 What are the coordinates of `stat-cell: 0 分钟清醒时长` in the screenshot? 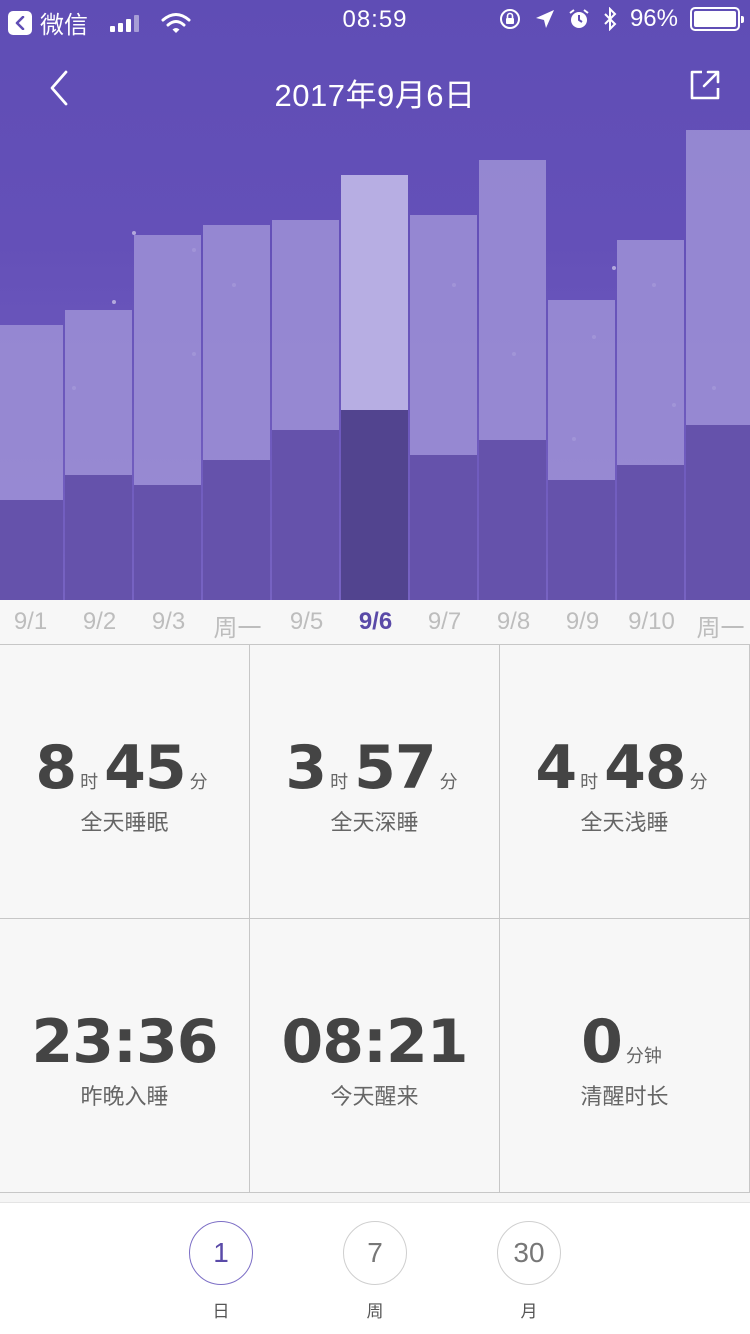 It's located at (625, 1056).